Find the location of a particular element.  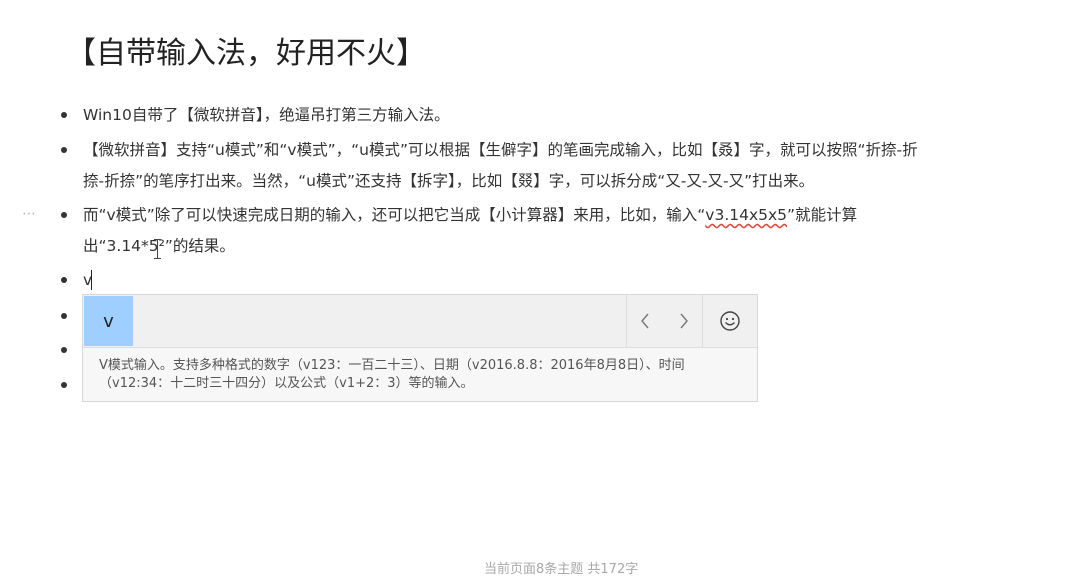

prev-page-button is located at coordinates (645, 321).